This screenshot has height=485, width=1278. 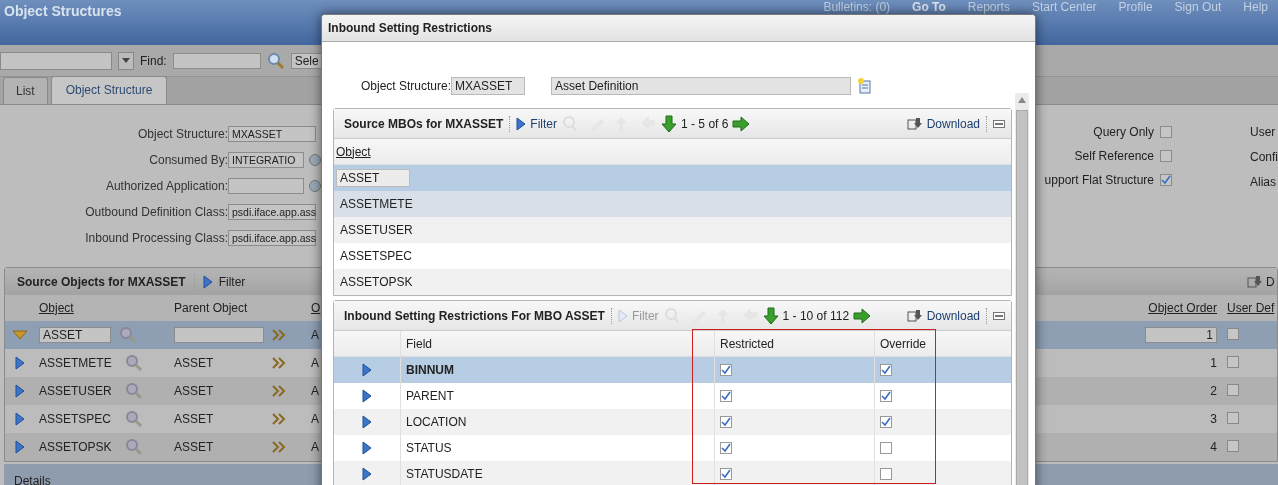 What do you see at coordinates (194, 447) in the screenshot?
I see `table-cell-text: ASSET` at bounding box center [194, 447].